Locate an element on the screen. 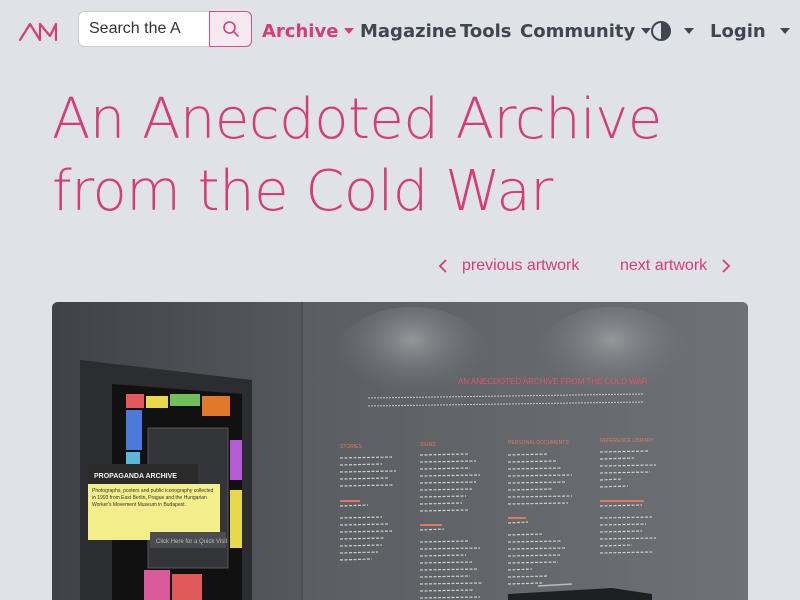 This screenshot has height=600, width=800. chevron-left-icon is located at coordinates (442, 266).